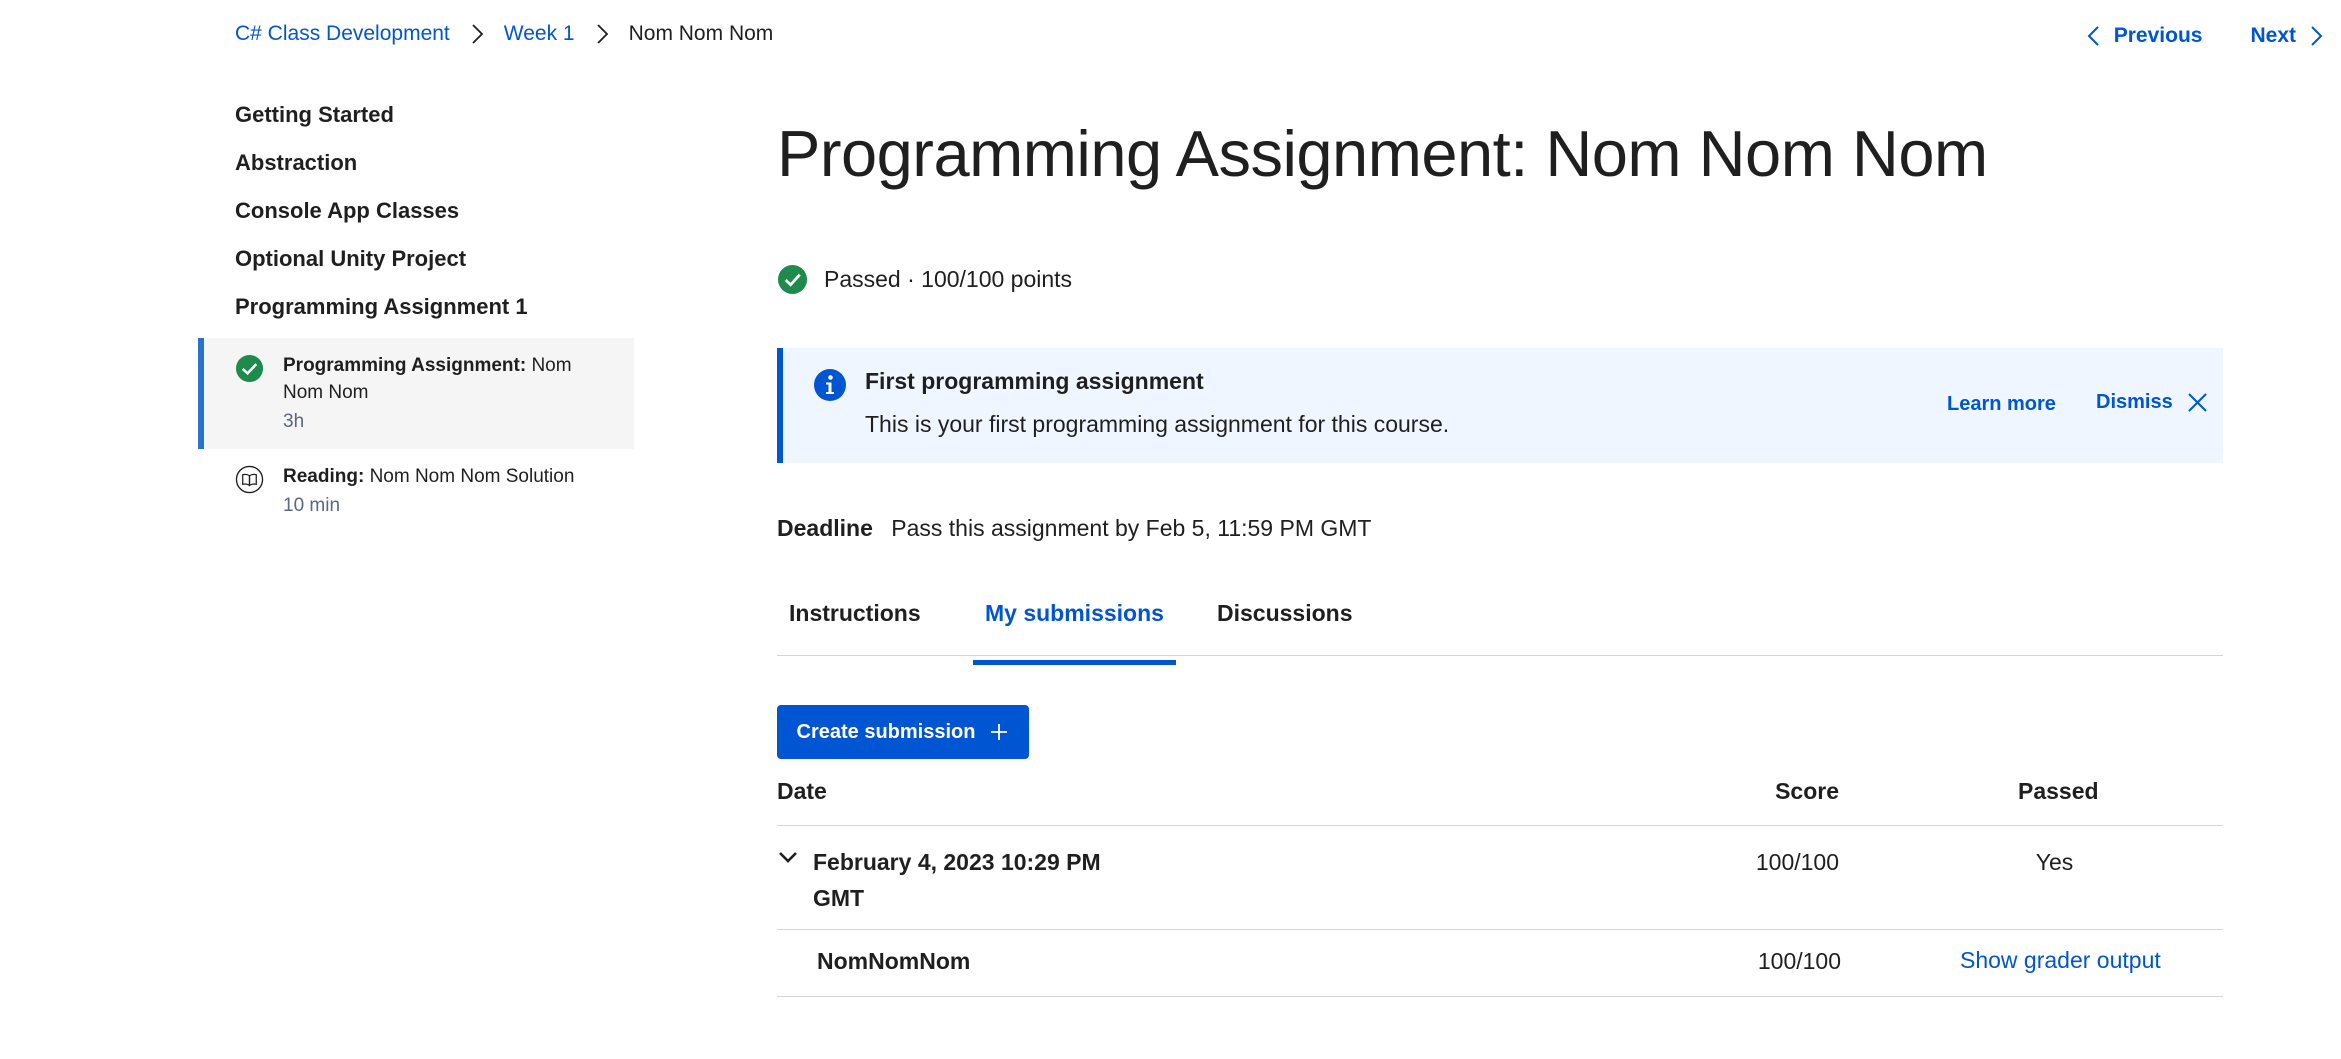 The height and width of the screenshot is (1059, 2341). I want to click on tab-discussions: Discussions, so click(1285, 627).